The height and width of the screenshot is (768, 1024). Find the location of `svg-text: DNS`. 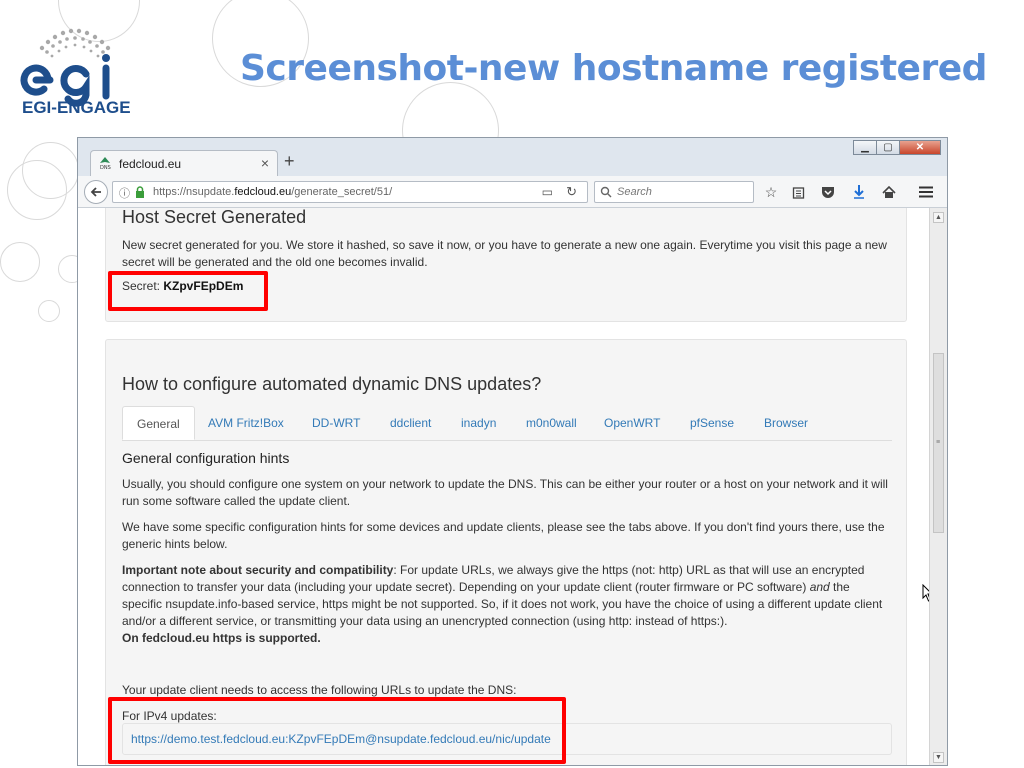

svg-text: DNS is located at coordinates (105, 167).